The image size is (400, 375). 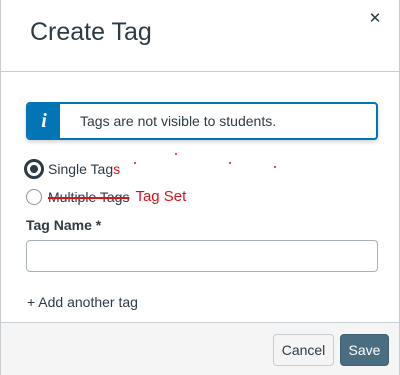 What do you see at coordinates (117, 169) in the screenshot?
I see `annotation-suffix: s` at bounding box center [117, 169].